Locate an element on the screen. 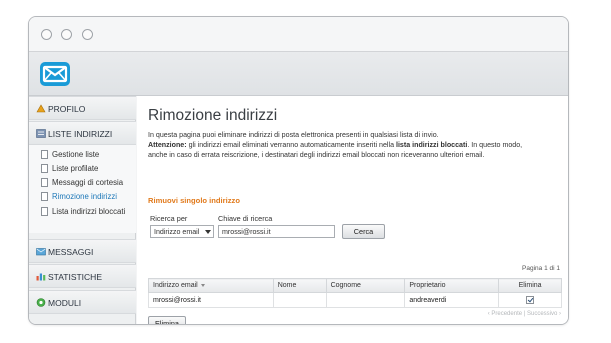 The width and height of the screenshot is (611, 343). search-by-label: Ricerca per is located at coordinates (169, 218).